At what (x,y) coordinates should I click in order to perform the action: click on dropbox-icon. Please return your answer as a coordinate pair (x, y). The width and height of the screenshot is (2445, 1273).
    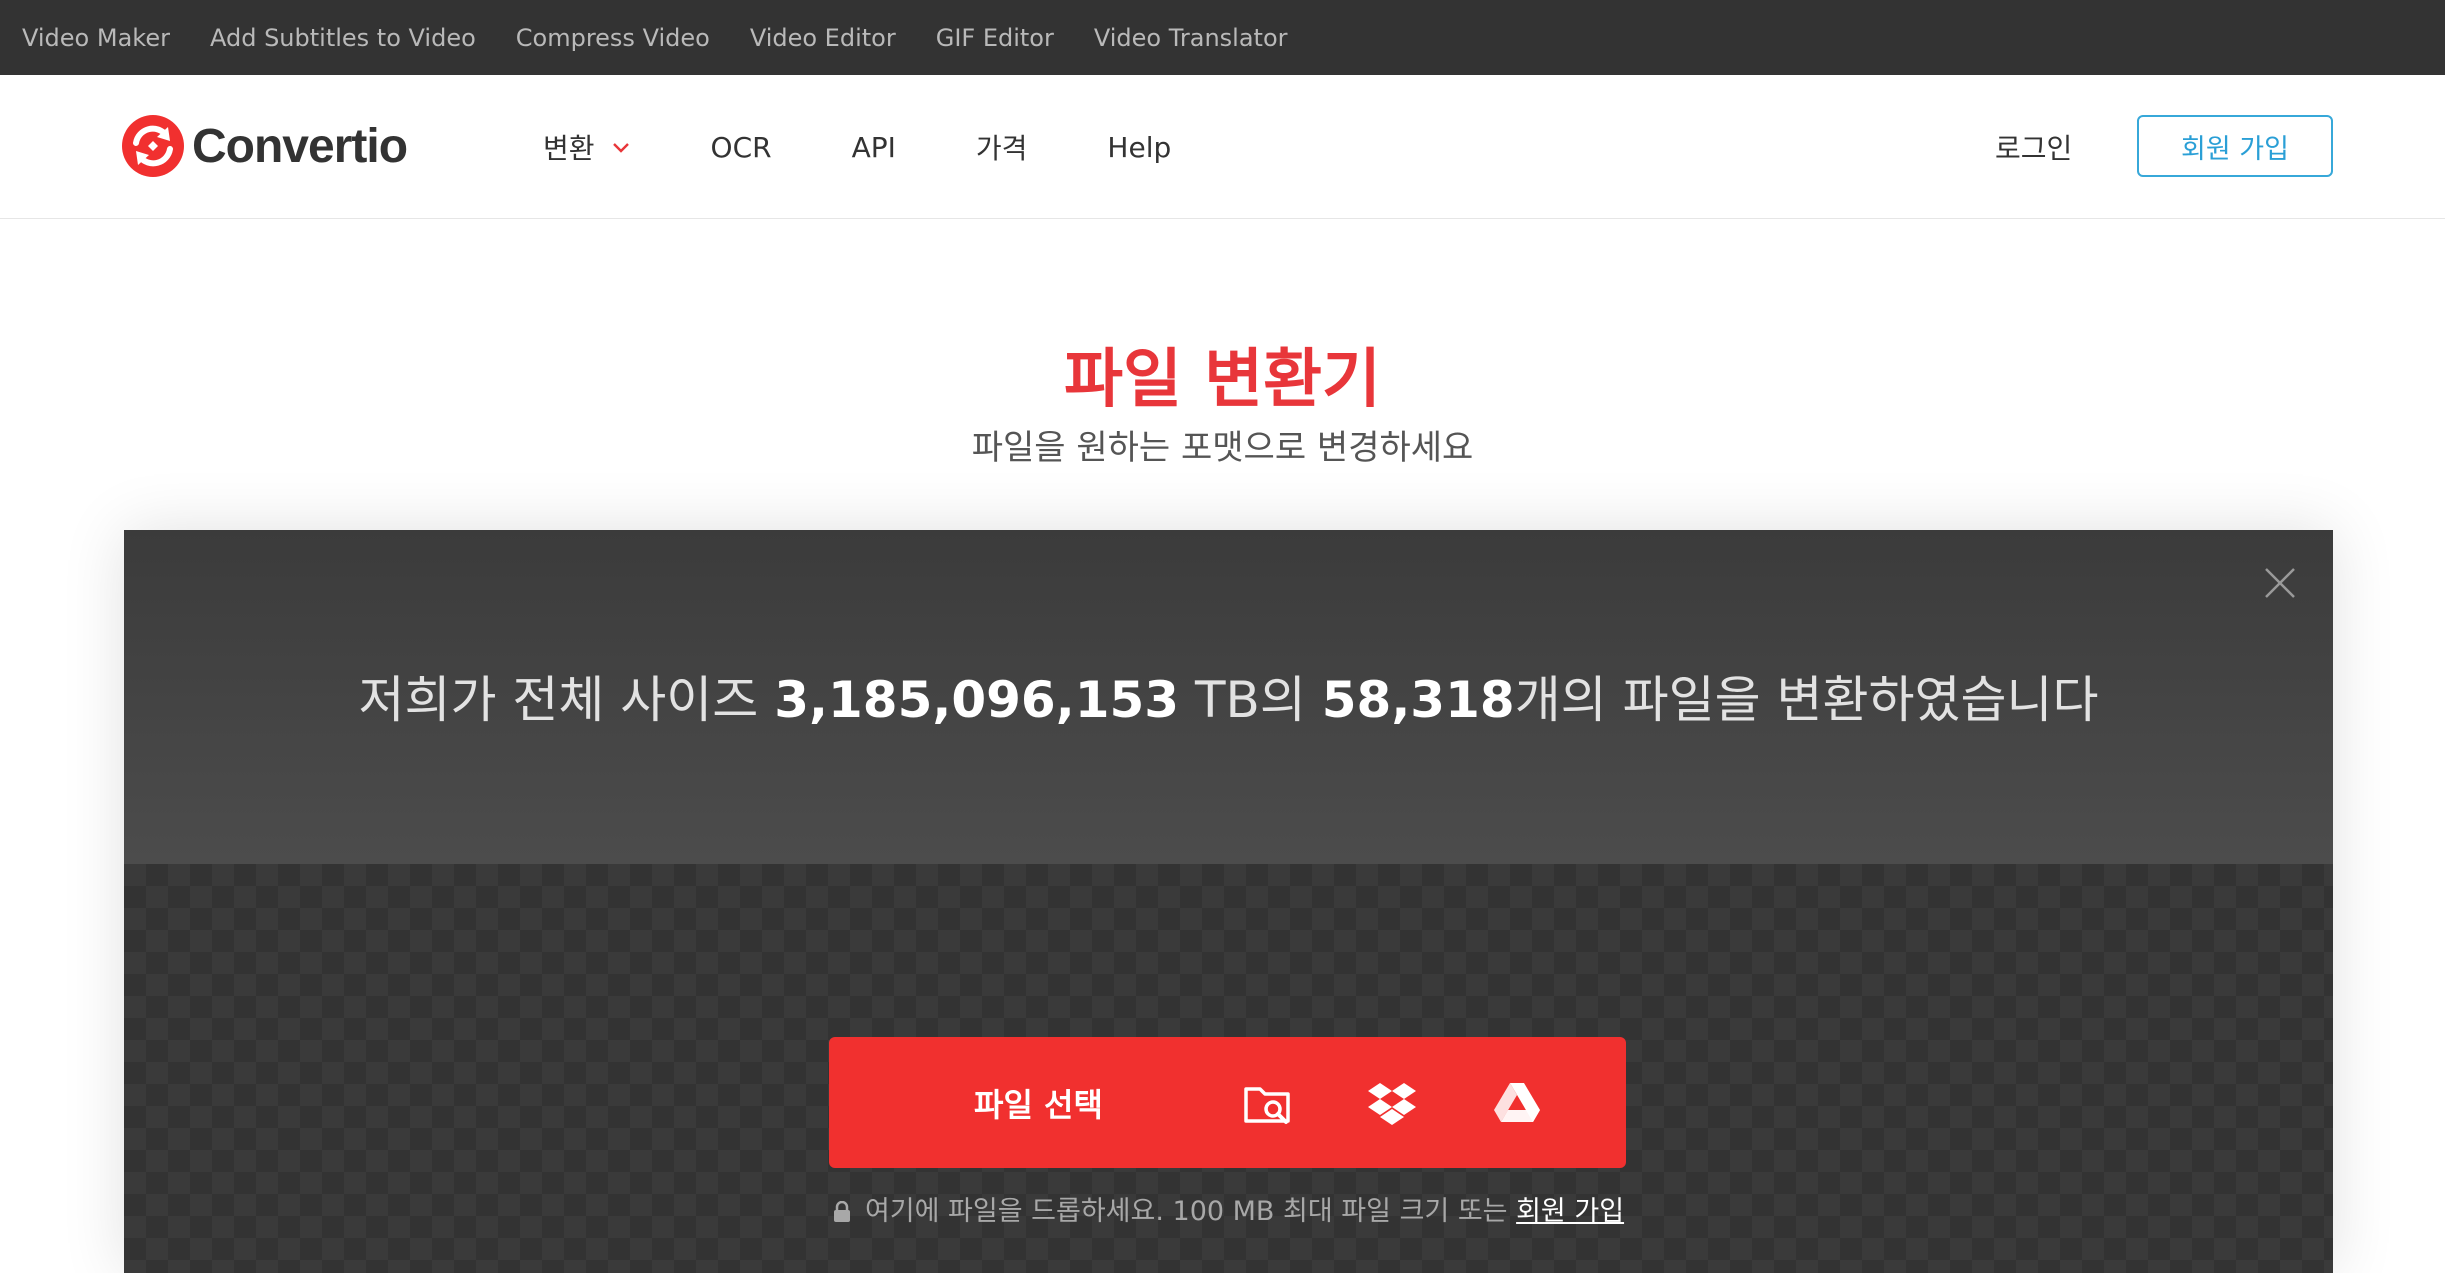
    Looking at the image, I should click on (1392, 1103).